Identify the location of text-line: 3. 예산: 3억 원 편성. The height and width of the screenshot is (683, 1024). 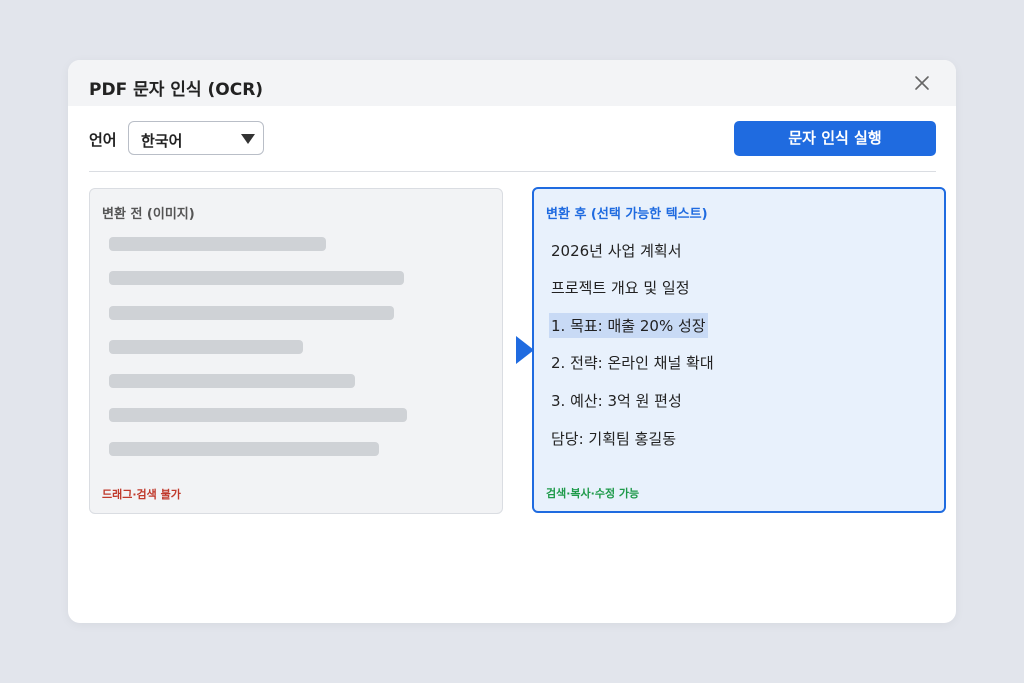
(616, 400).